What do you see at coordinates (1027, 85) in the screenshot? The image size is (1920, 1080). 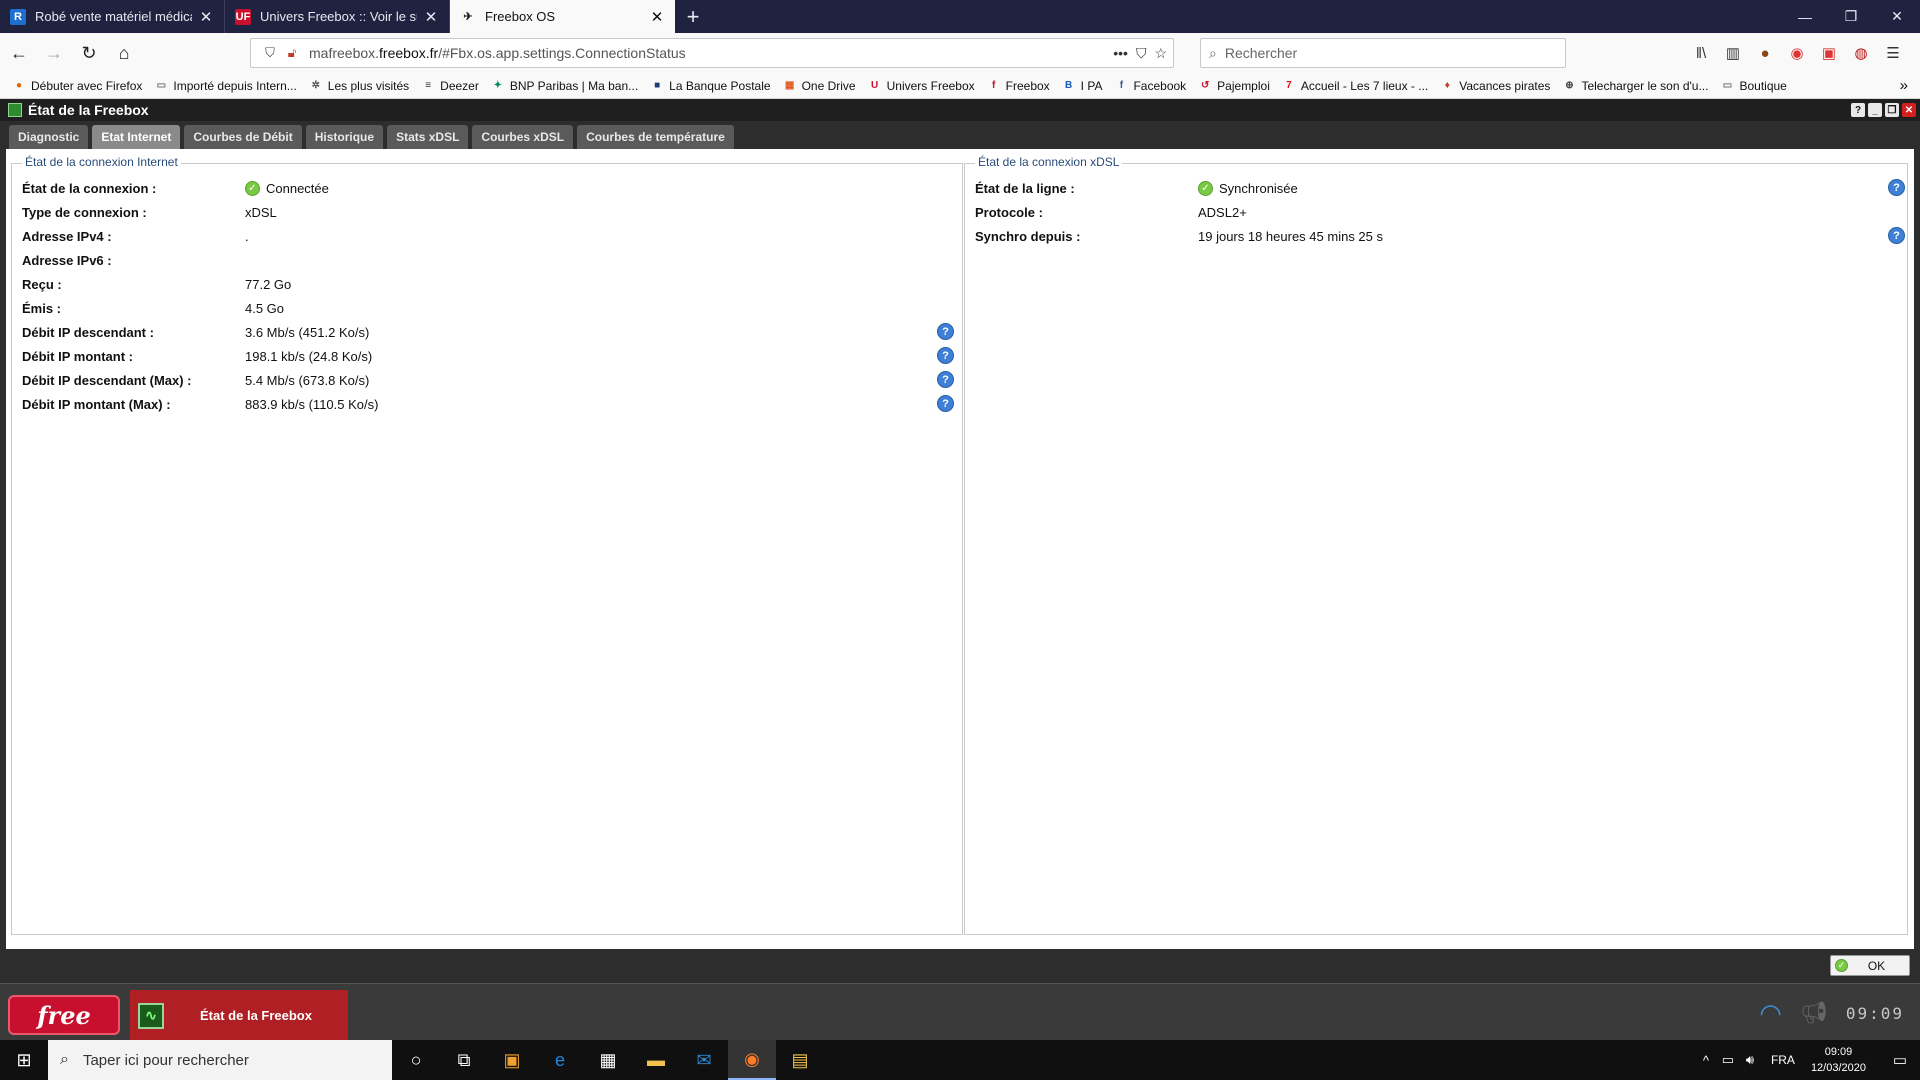 I see `bookmark-label: Freebox` at bounding box center [1027, 85].